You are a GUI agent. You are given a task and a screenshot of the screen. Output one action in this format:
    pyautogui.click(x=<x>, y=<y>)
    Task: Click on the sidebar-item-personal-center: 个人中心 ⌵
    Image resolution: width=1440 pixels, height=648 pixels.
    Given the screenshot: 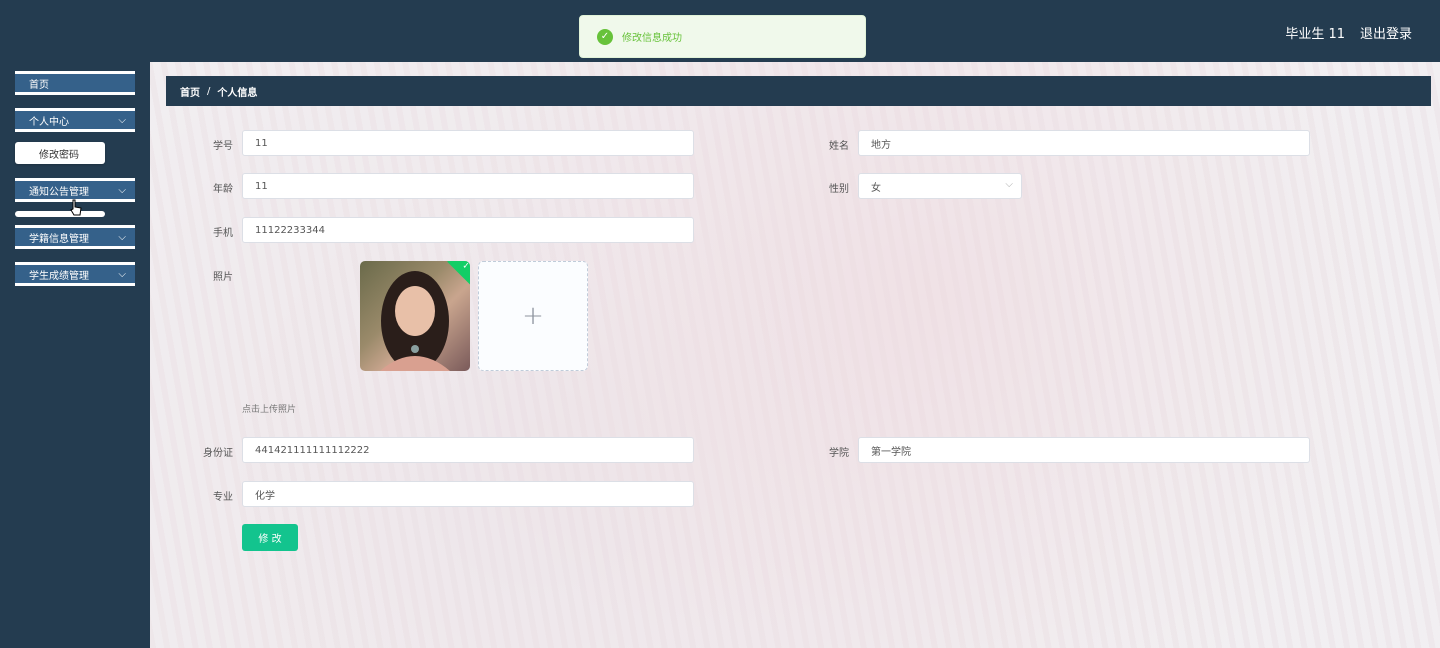 What is the action you would take?
    pyautogui.click(x=75, y=120)
    